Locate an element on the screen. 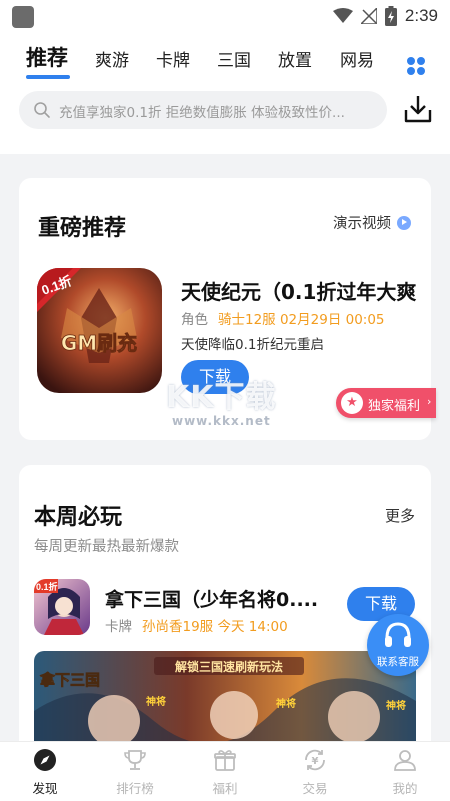  customer-service-button: 联系客服 is located at coordinates (398, 645).